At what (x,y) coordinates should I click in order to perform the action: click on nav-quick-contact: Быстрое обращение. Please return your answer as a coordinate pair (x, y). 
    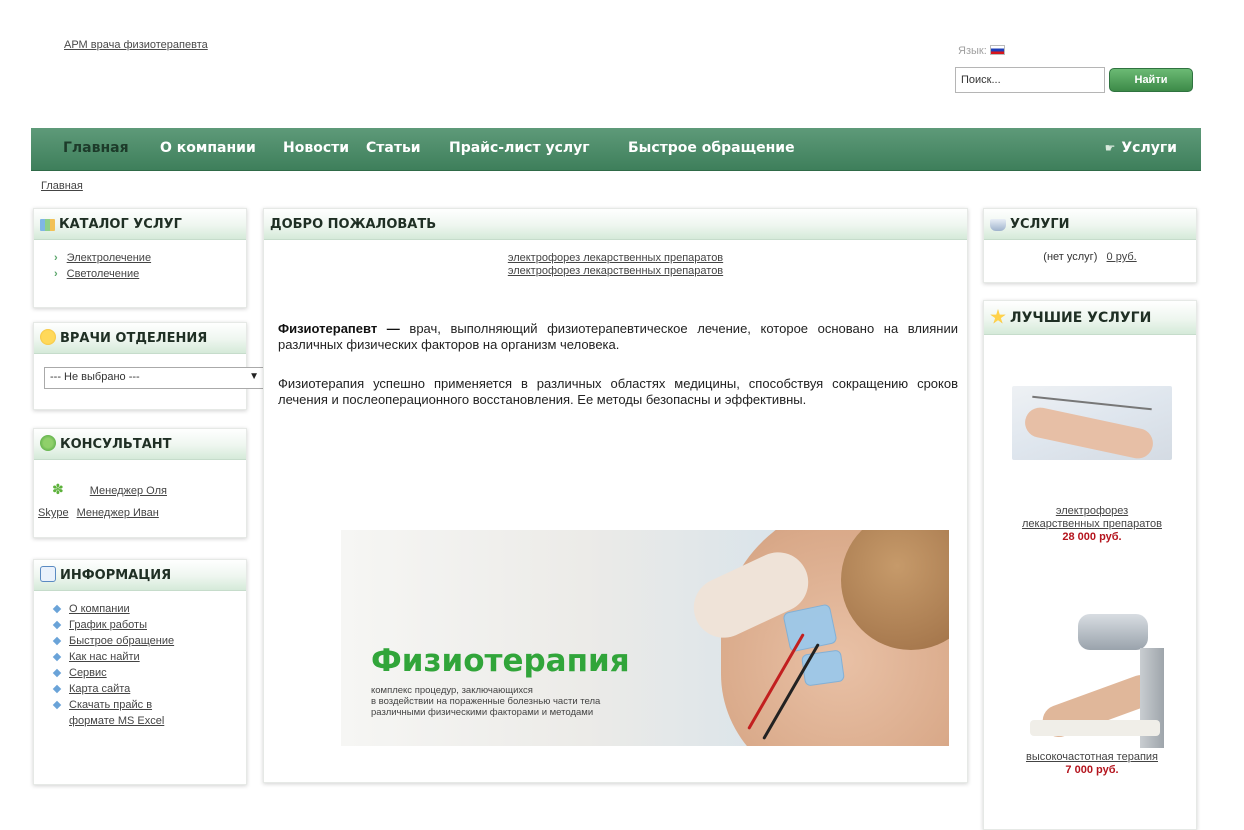
    Looking at the image, I should click on (711, 148).